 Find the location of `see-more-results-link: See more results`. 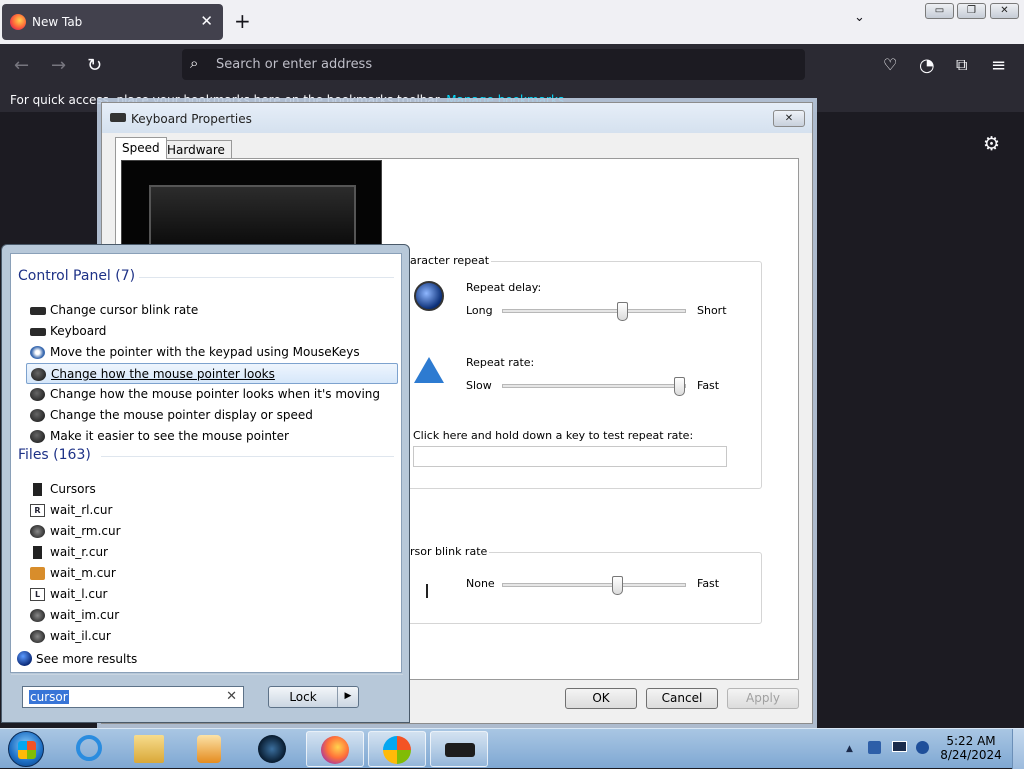

see-more-results-link: See more results is located at coordinates (77, 658).